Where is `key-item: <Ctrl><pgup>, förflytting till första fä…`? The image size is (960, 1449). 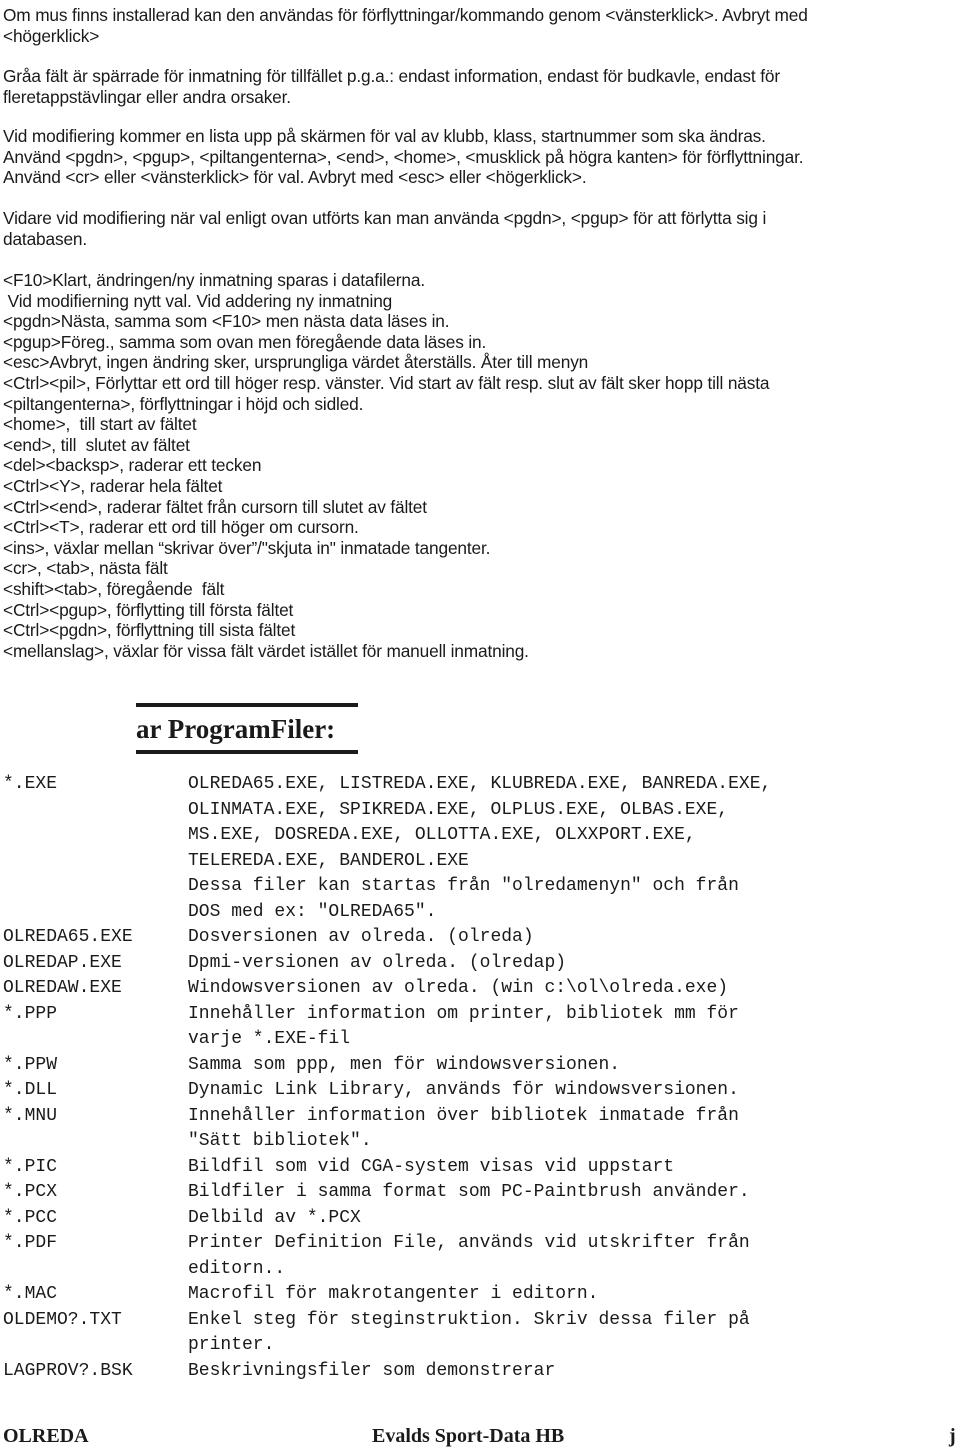 key-item: <Ctrl><pgup>, förflytting till första fä… is located at coordinates (148, 609).